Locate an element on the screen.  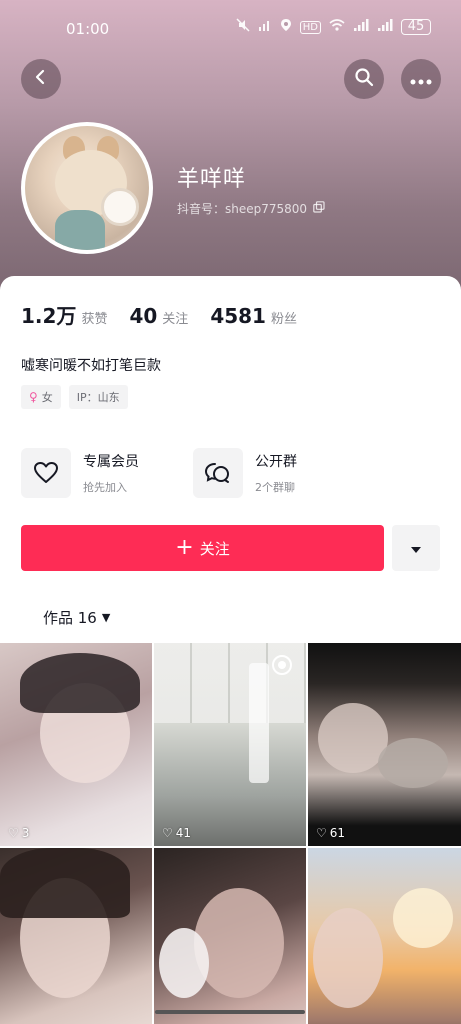
chevron-left-icon is located at coordinates (41, 79).